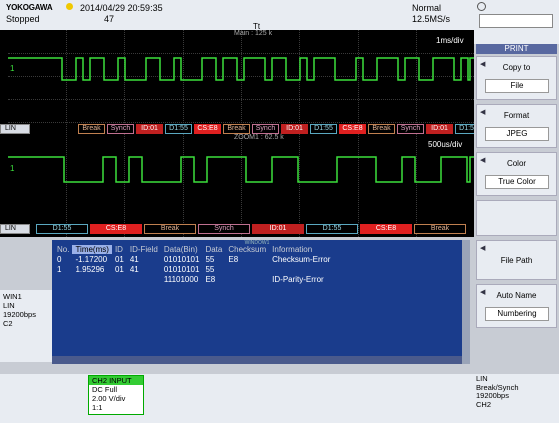 This screenshot has height=423, width=559. What do you see at coordinates (301, 259) in the screenshot?
I see `table-cell: Checksum-Error` at bounding box center [301, 259].